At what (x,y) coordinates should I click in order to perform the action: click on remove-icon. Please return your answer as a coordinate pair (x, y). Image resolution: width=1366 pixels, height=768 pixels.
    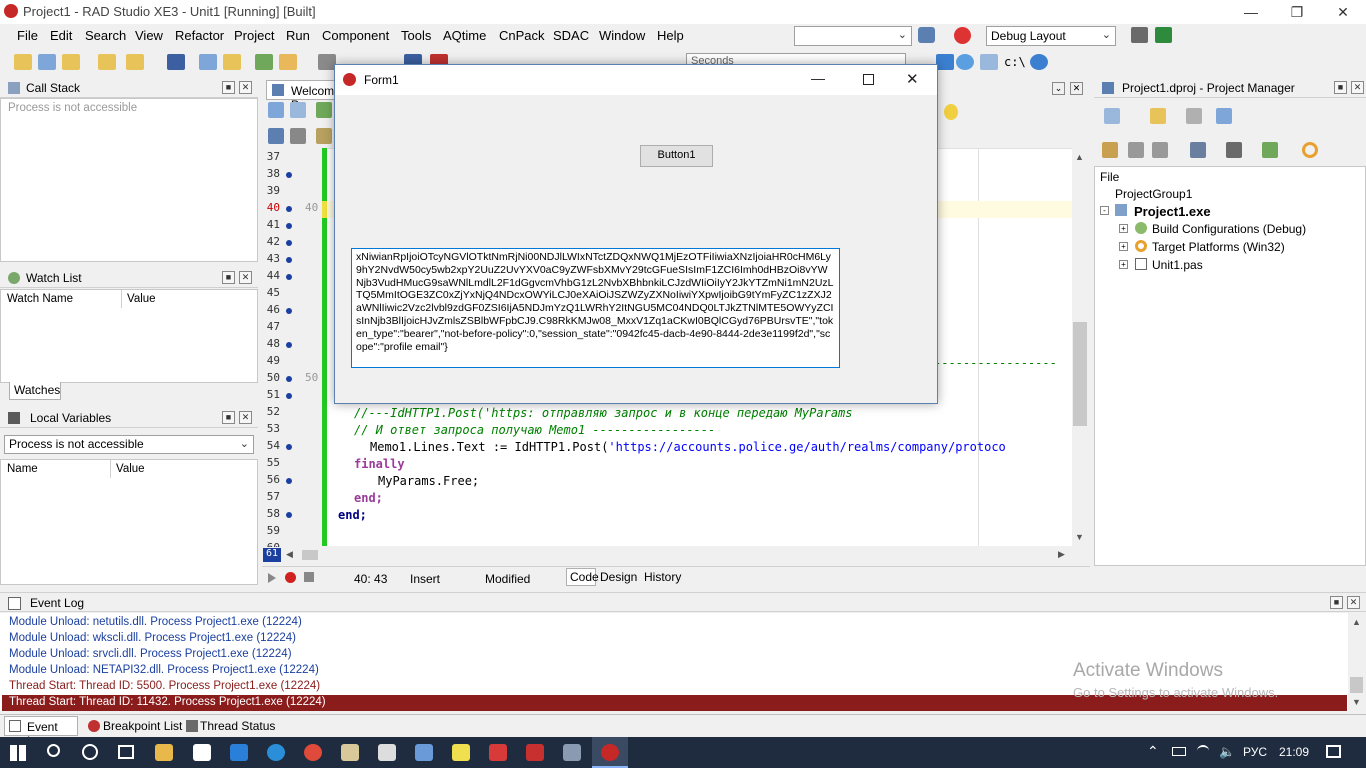
    Looking at the image, I should click on (1194, 116).